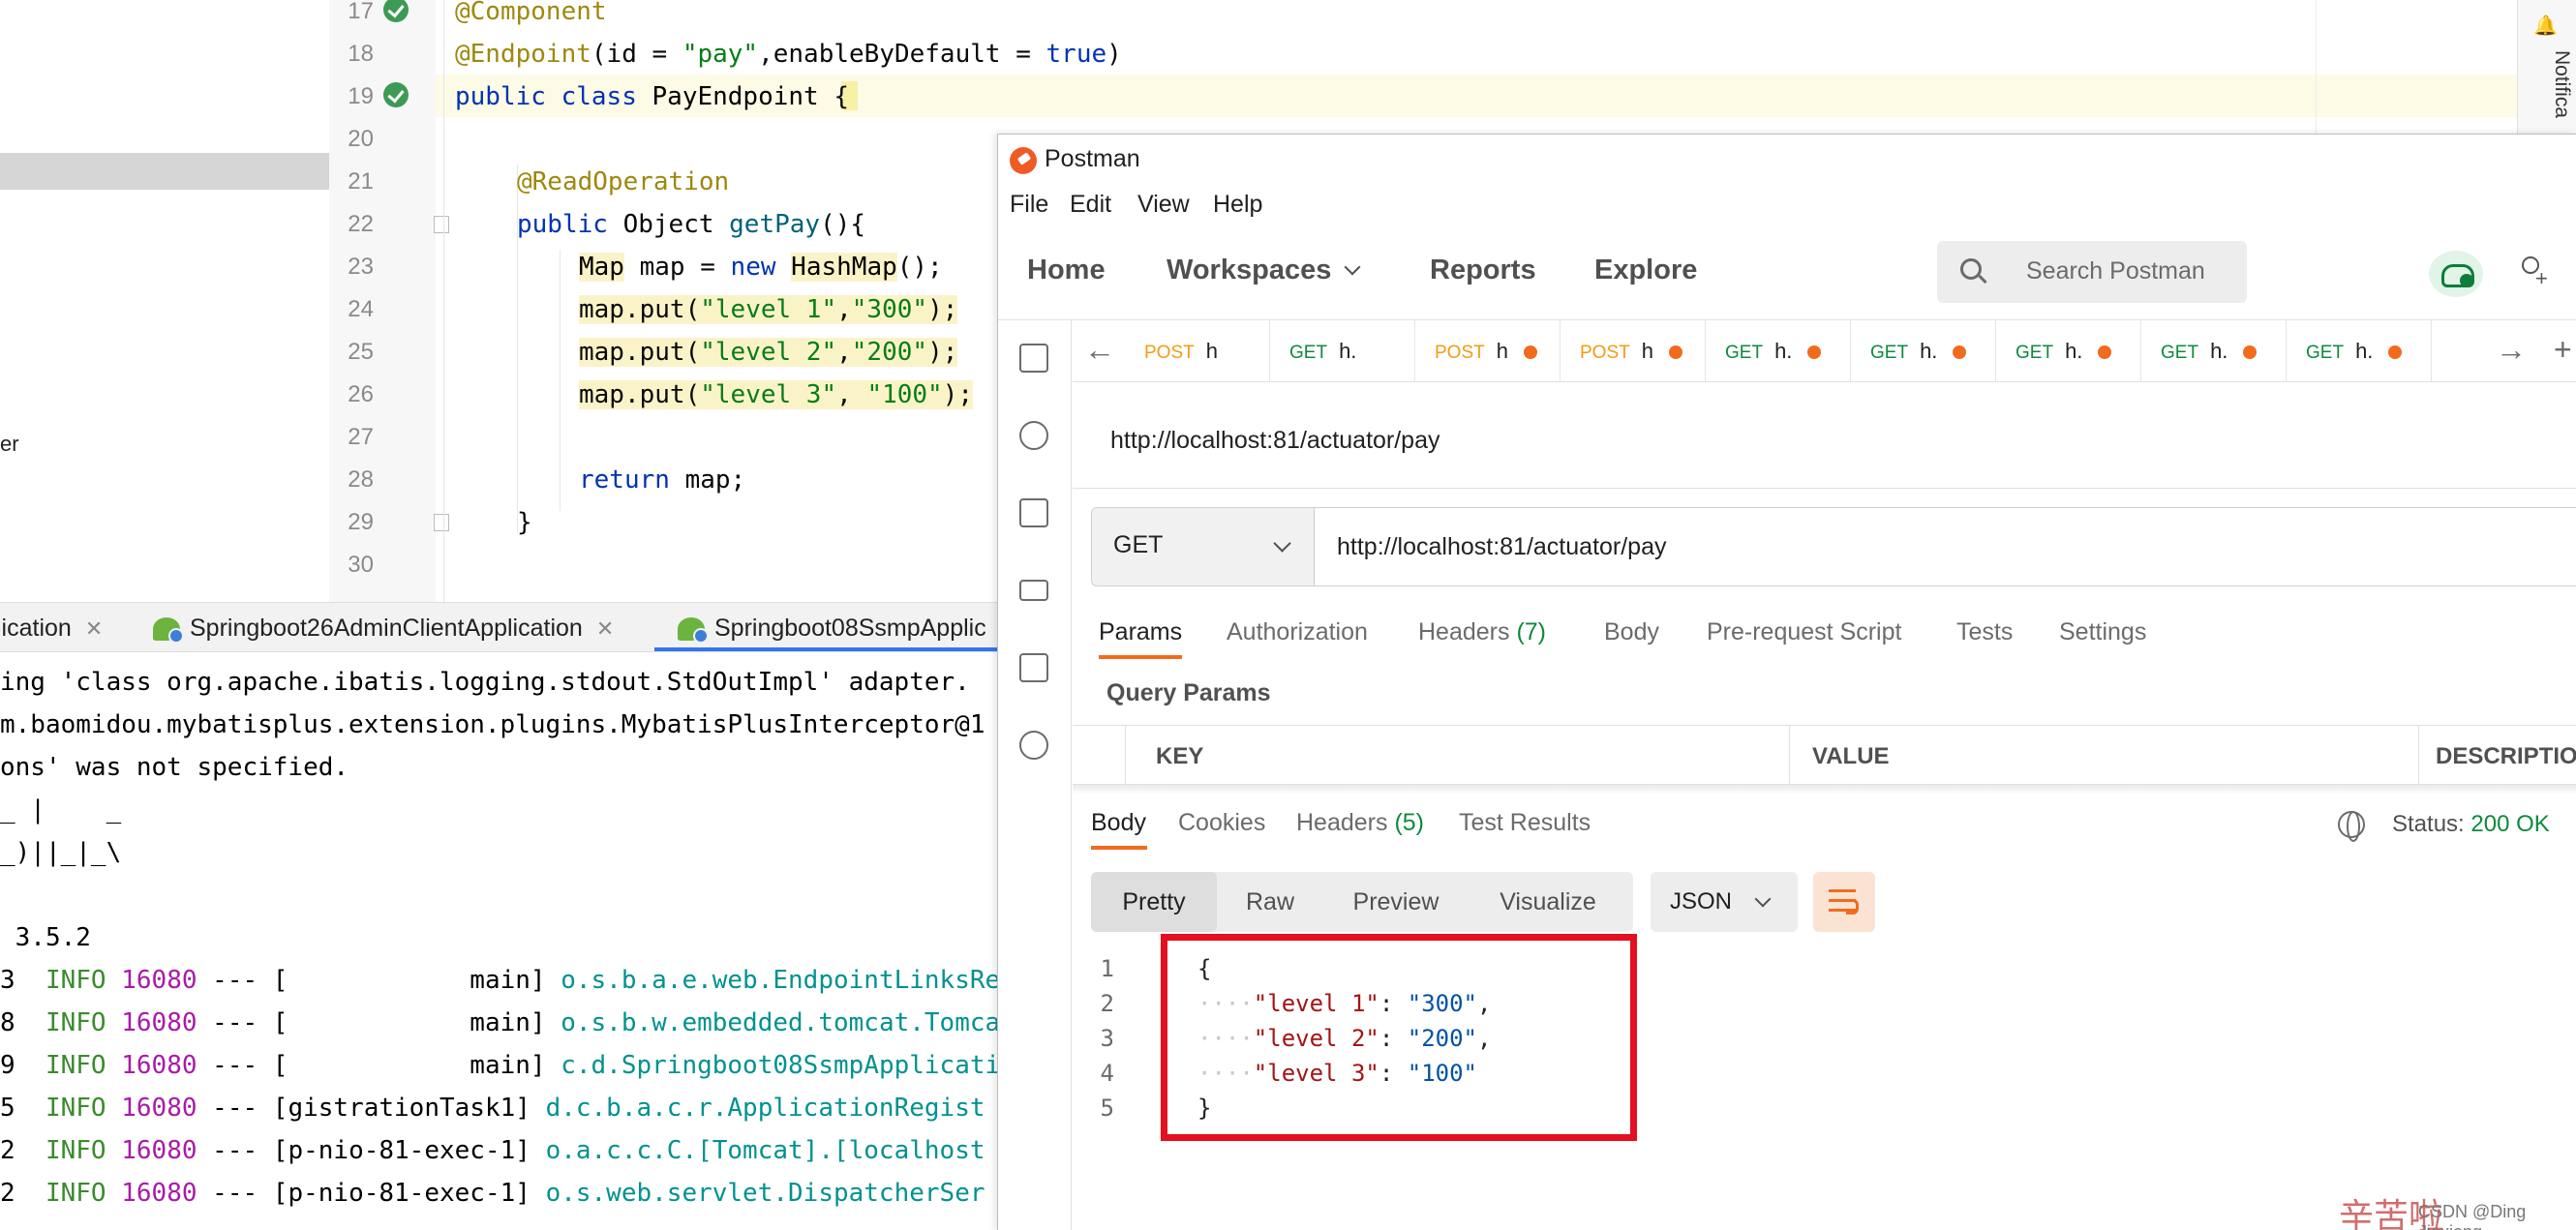 This screenshot has height=1230, width=2576. I want to click on run-tab: lication ✕, so click(51, 628).